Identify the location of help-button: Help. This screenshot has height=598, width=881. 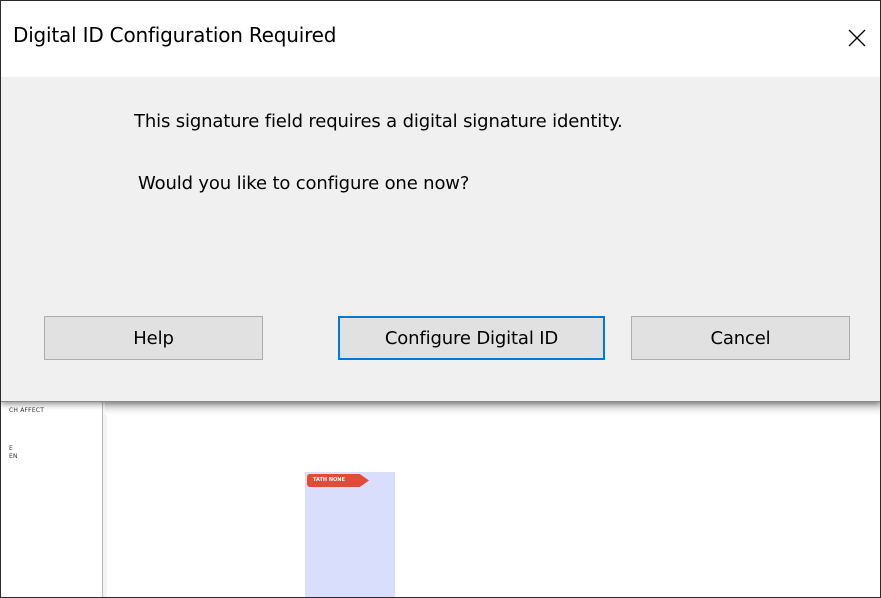
(153, 338).